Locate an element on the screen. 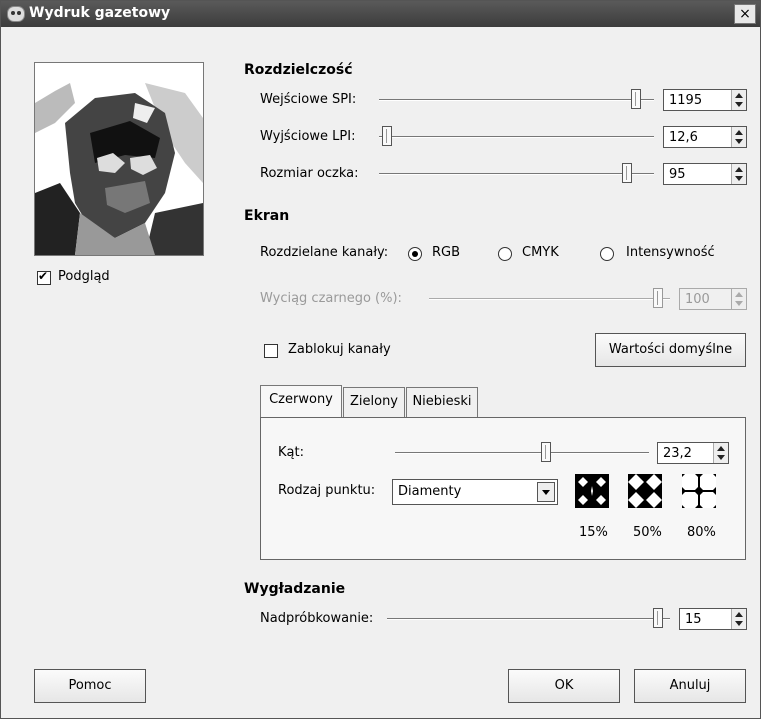 This screenshot has width=761, height=719. spot-type-select: Diamenty is located at coordinates (475, 492).